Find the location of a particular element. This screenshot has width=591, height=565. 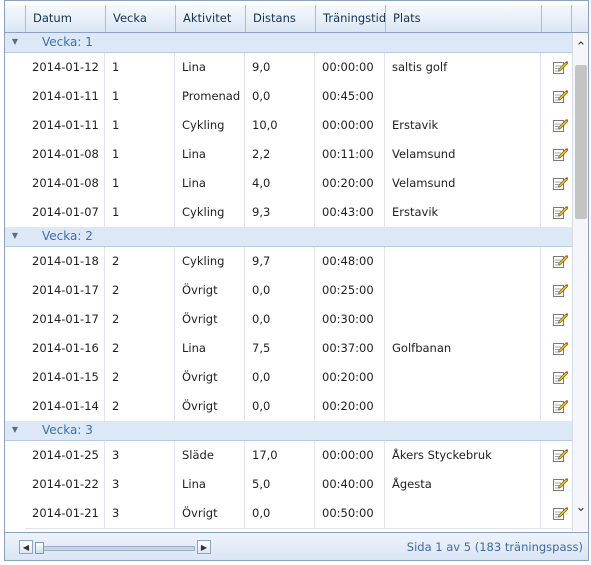

header-plats: Plats is located at coordinates (464, 18).